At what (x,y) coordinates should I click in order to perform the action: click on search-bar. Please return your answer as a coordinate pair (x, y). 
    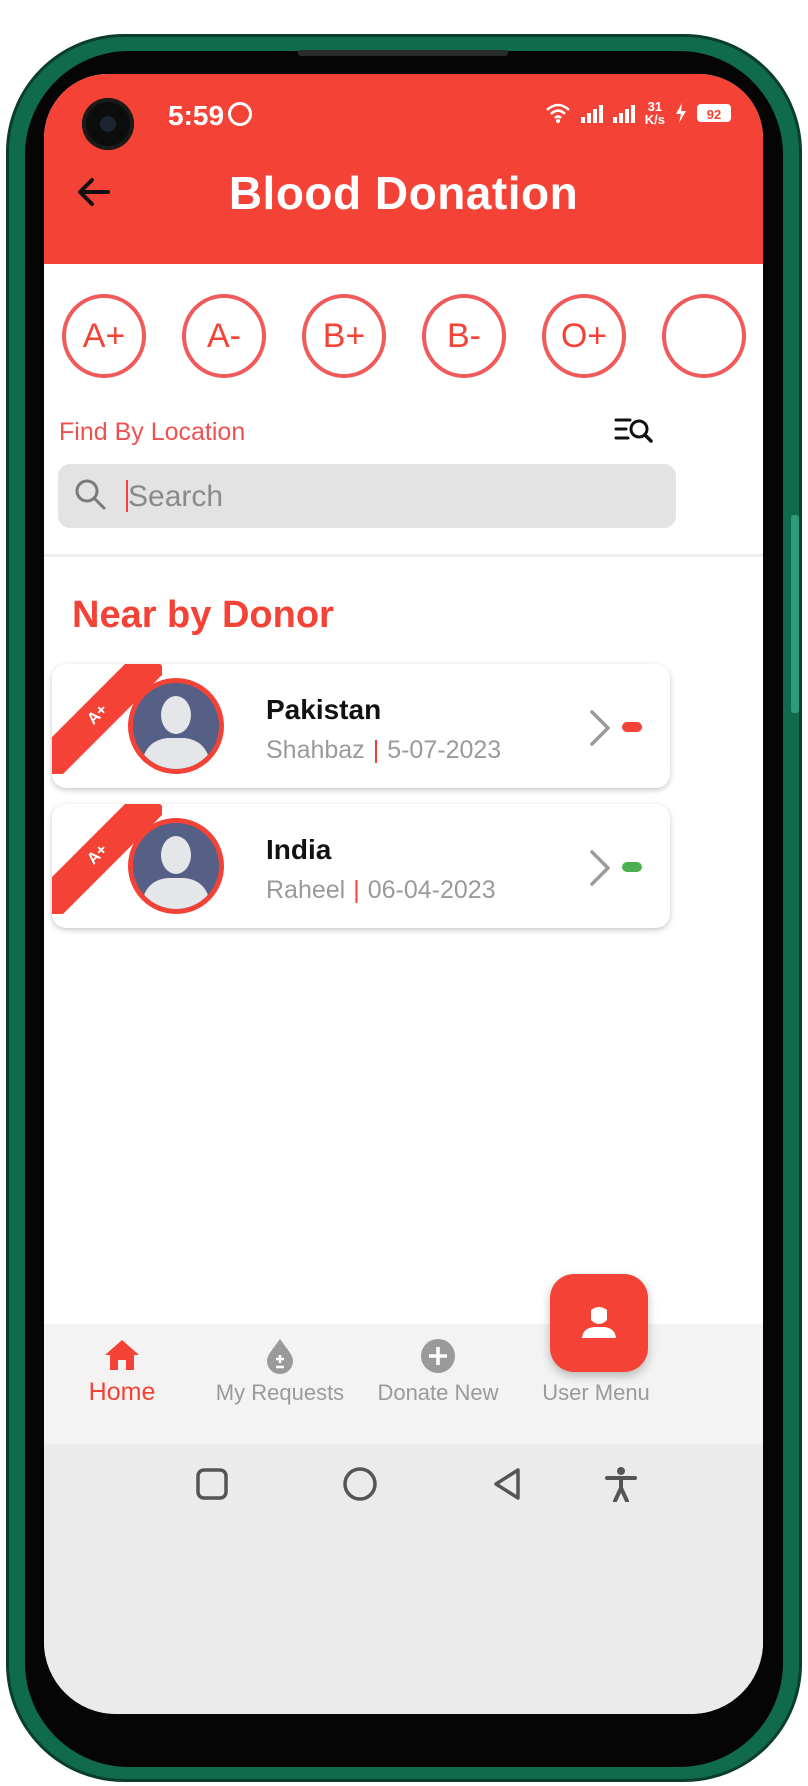
    Looking at the image, I should click on (367, 496).